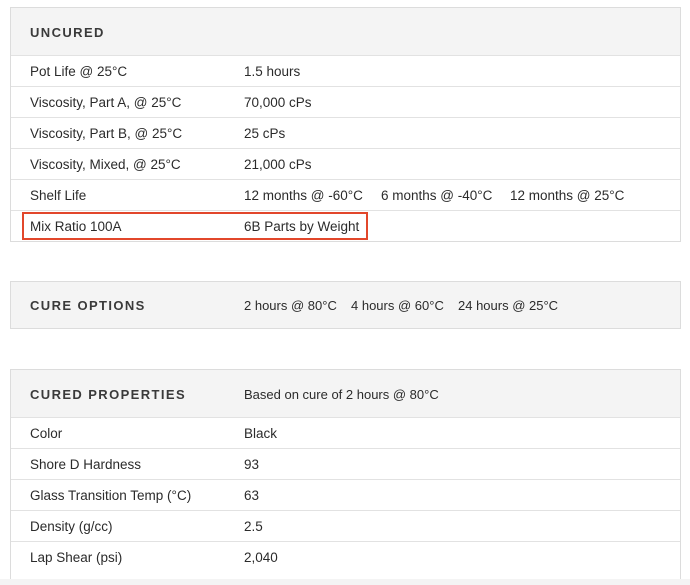 This screenshot has width=690, height=585. I want to click on property-label: Pot Life @ 25°C, so click(79, 71).